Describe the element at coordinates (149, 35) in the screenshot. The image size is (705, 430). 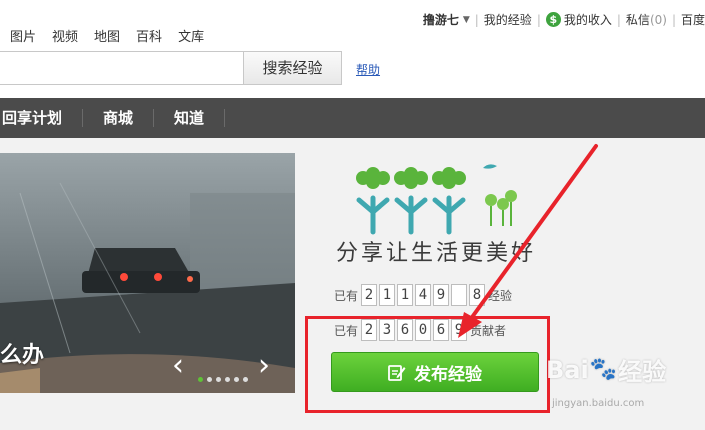
I see `nav-link-baike: 百科` at that location.